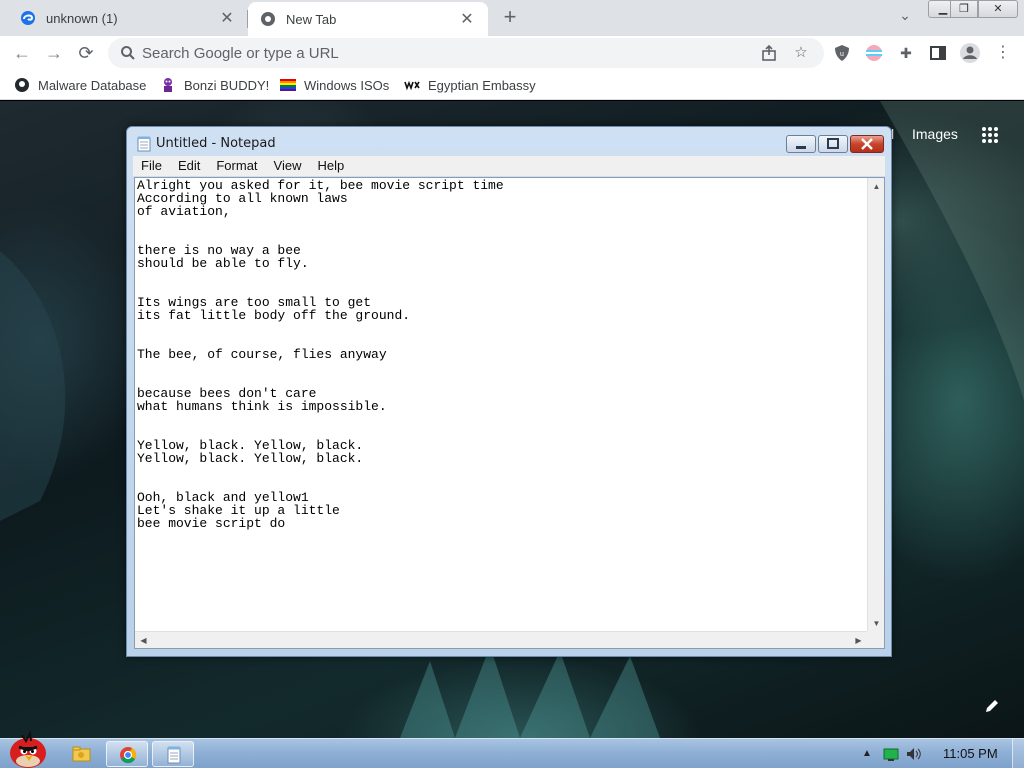 The height and width of the screenshot is (768, 1024). I want to click on minimize-icon, so click(801, 147).